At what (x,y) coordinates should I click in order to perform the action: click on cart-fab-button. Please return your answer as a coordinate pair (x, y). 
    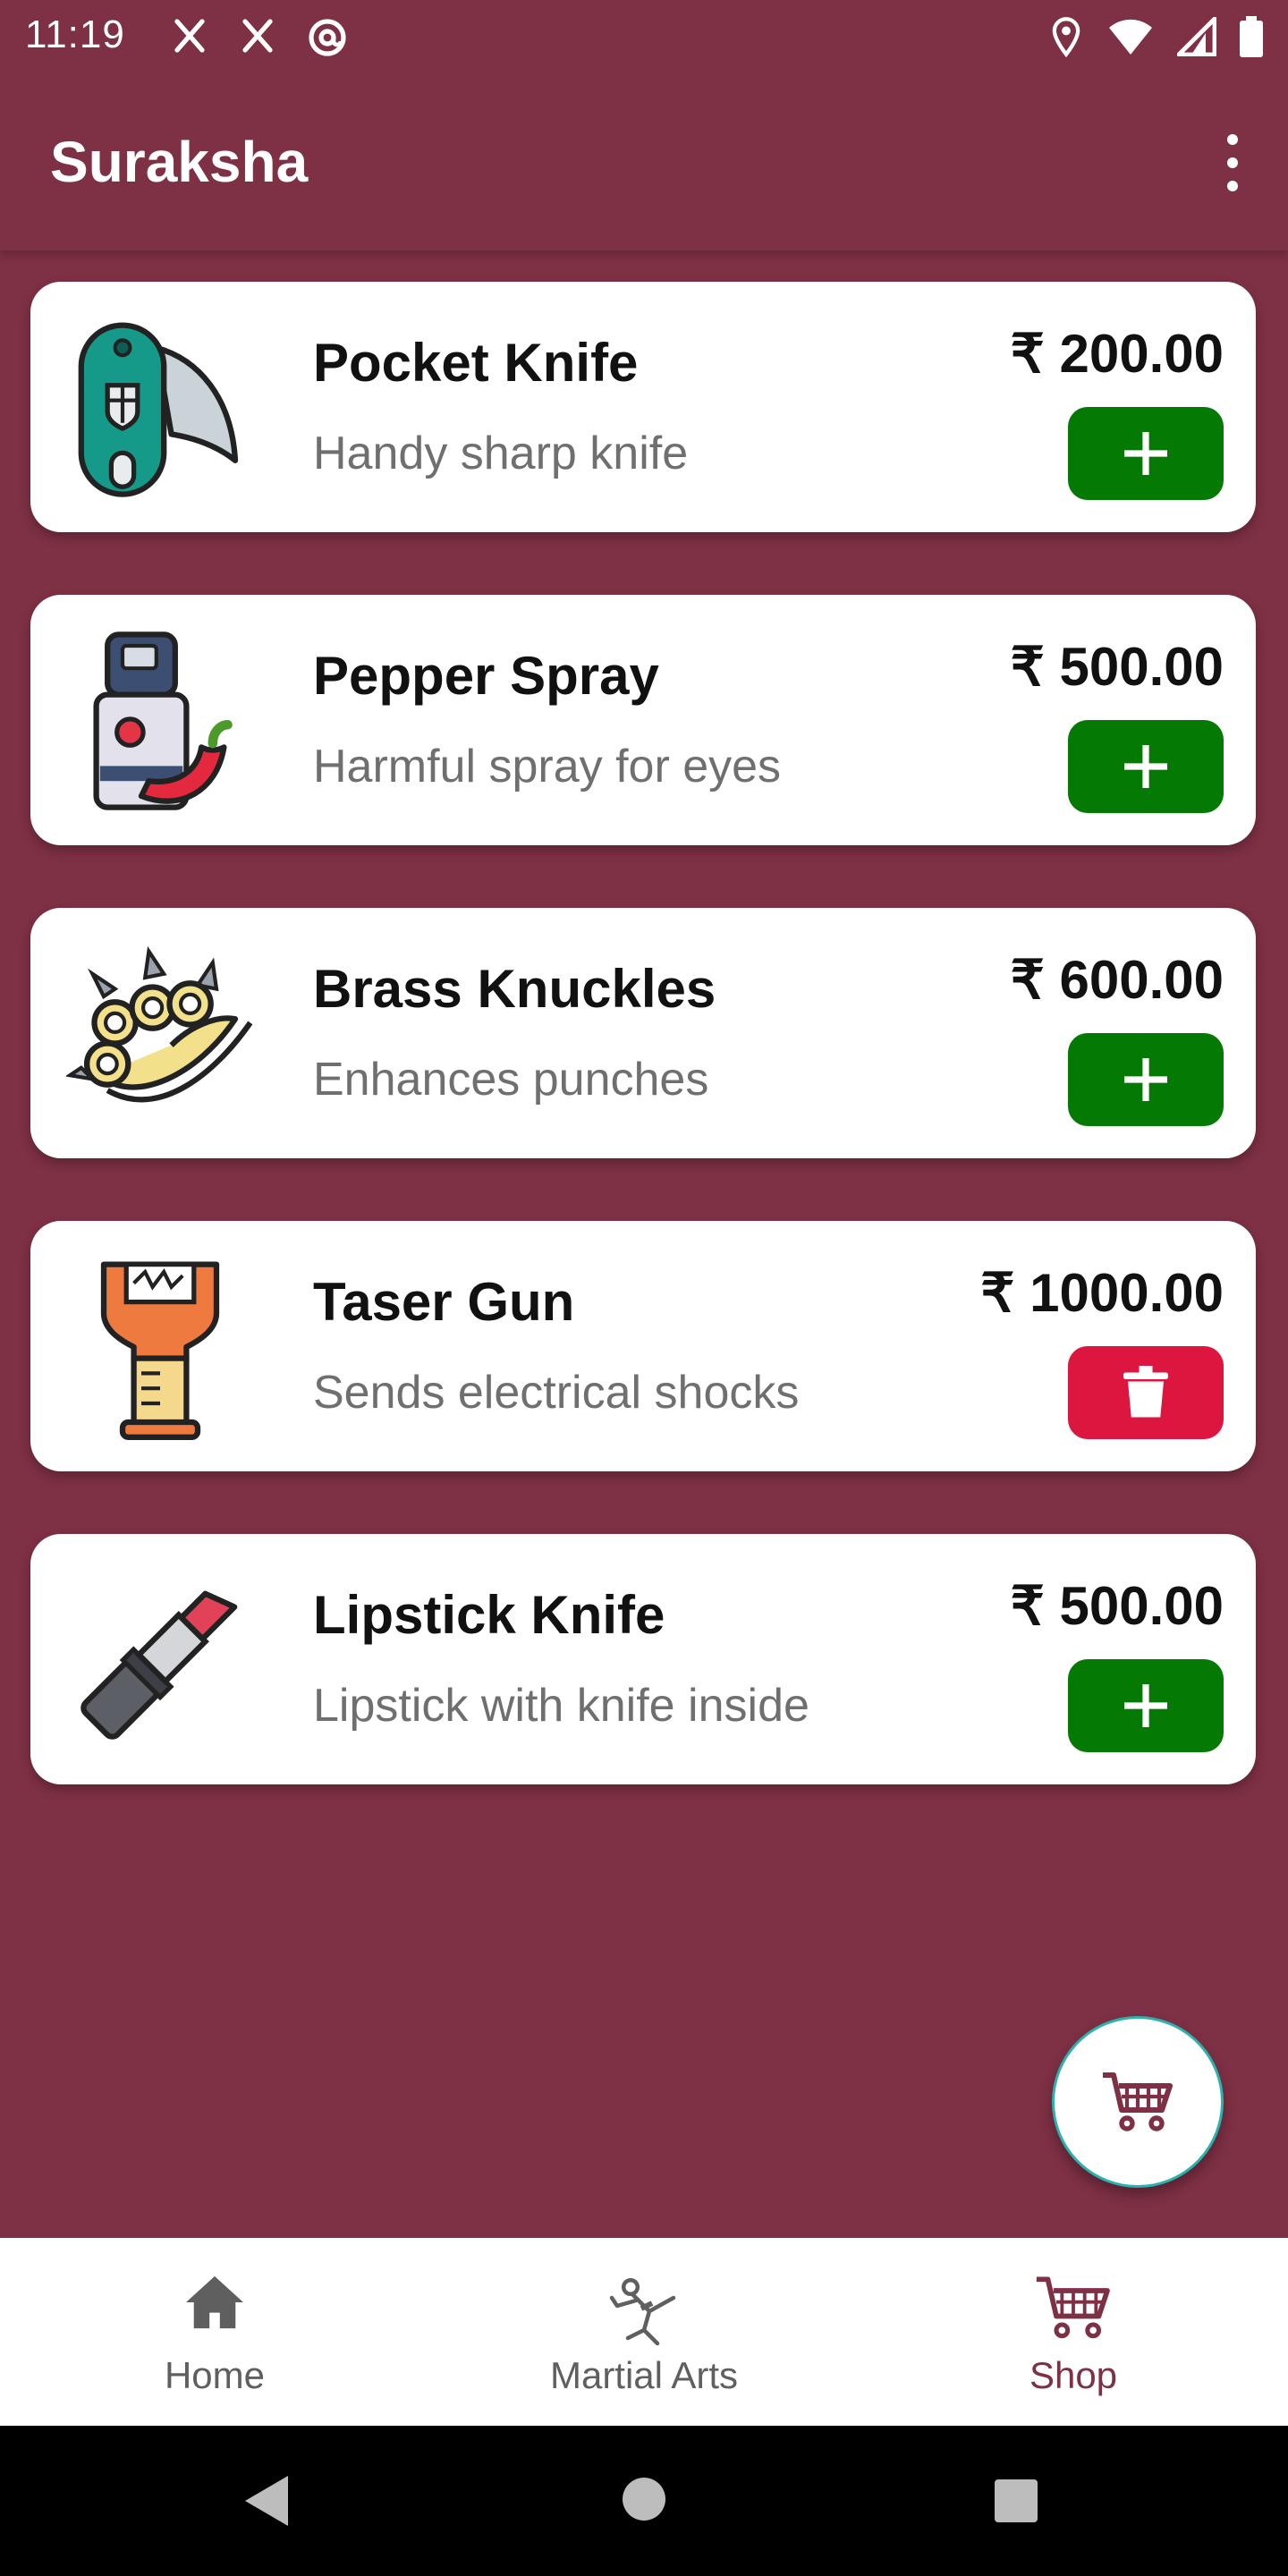
    Looking at the image, I should click on (1138, 2102).